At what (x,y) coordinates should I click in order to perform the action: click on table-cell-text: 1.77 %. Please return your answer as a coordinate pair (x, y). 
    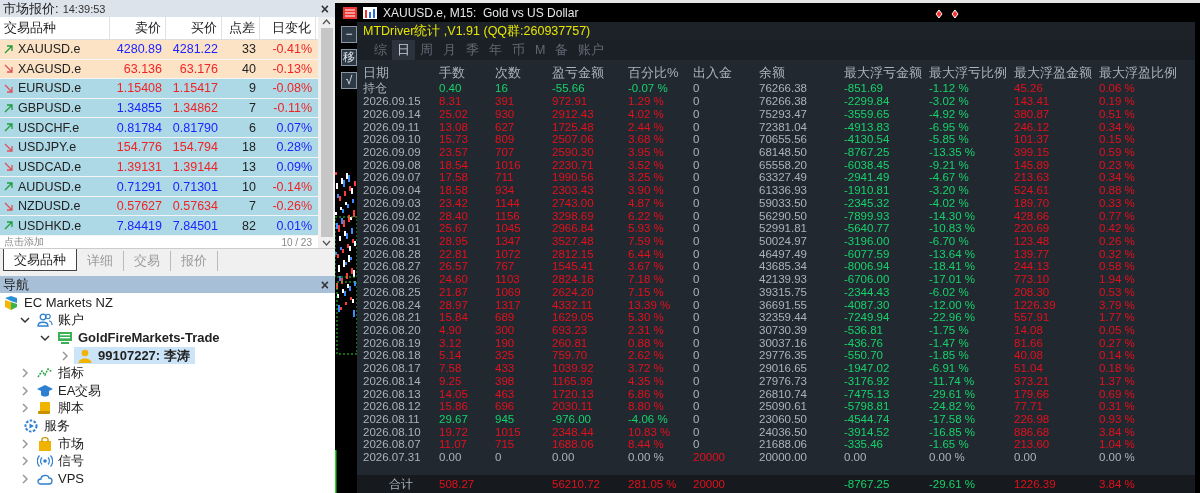
    Looking at the image, I should click on (1117, 317).